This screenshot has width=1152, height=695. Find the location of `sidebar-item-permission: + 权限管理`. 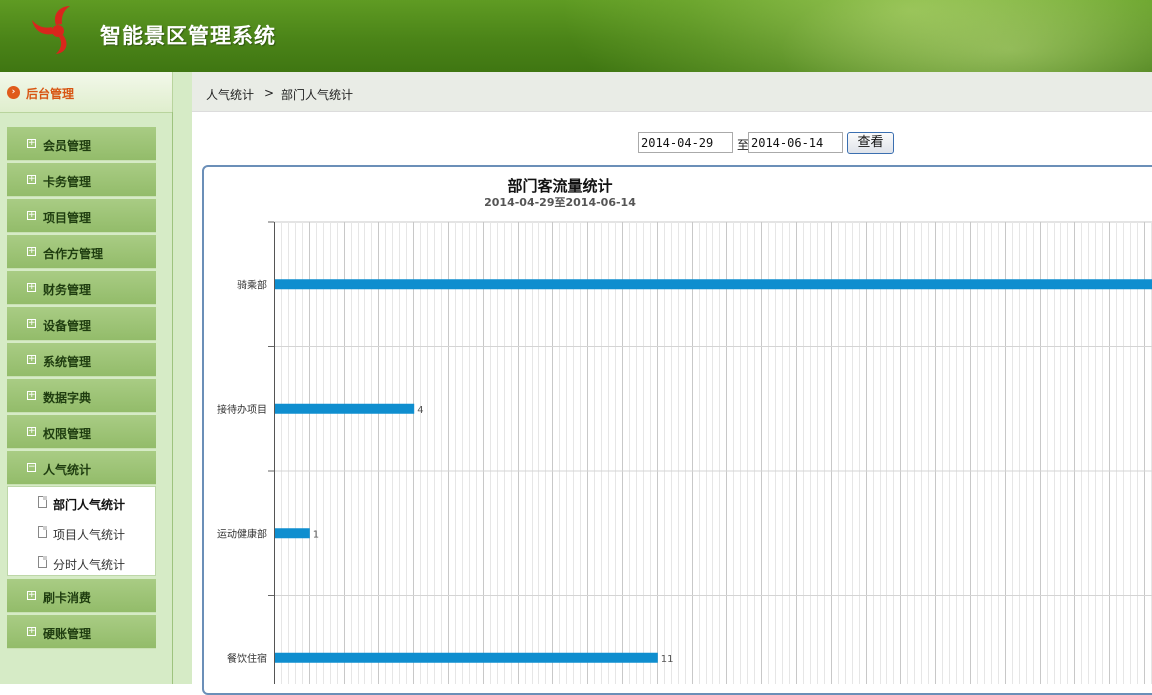

sidebar-item-permission: + 权限管理 is located at coordinates (81, 432).